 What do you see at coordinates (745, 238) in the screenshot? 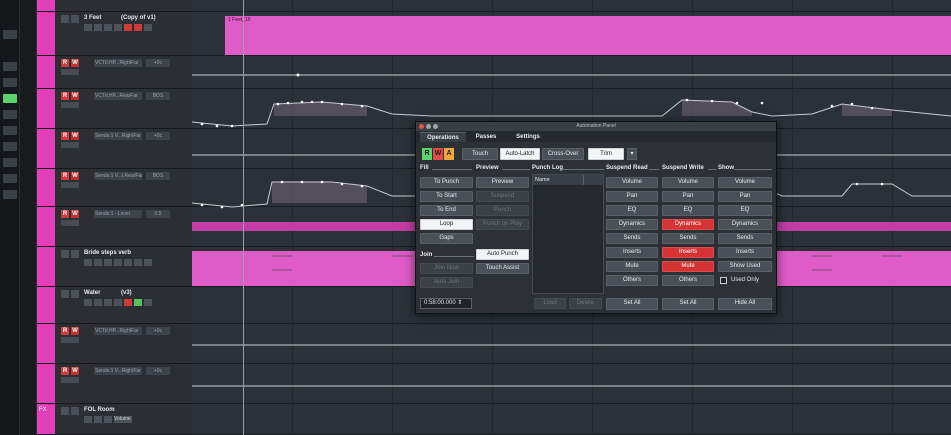
I see `show-sends-button: Sends` at bounding box center [745, 238].